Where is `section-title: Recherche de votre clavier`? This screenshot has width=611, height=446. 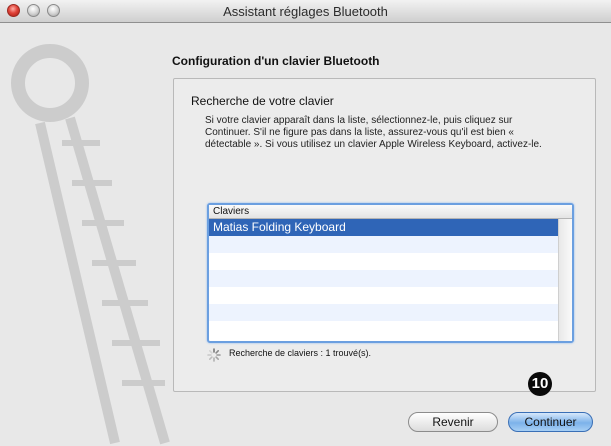 section-title: Recherche de votre clavier is located at coordinates (262, 101).